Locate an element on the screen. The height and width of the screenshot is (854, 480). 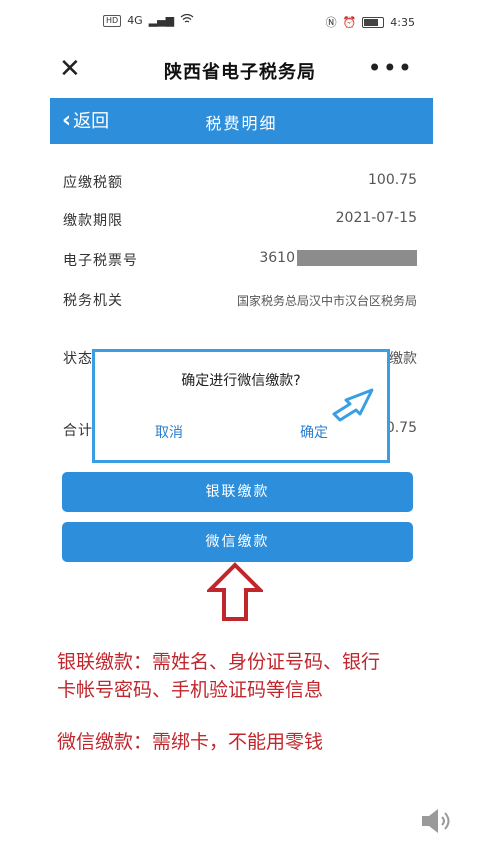
confirm-dialog: 确定进行微信缴款? 取消 确定 is located at coordinates (241, 406).